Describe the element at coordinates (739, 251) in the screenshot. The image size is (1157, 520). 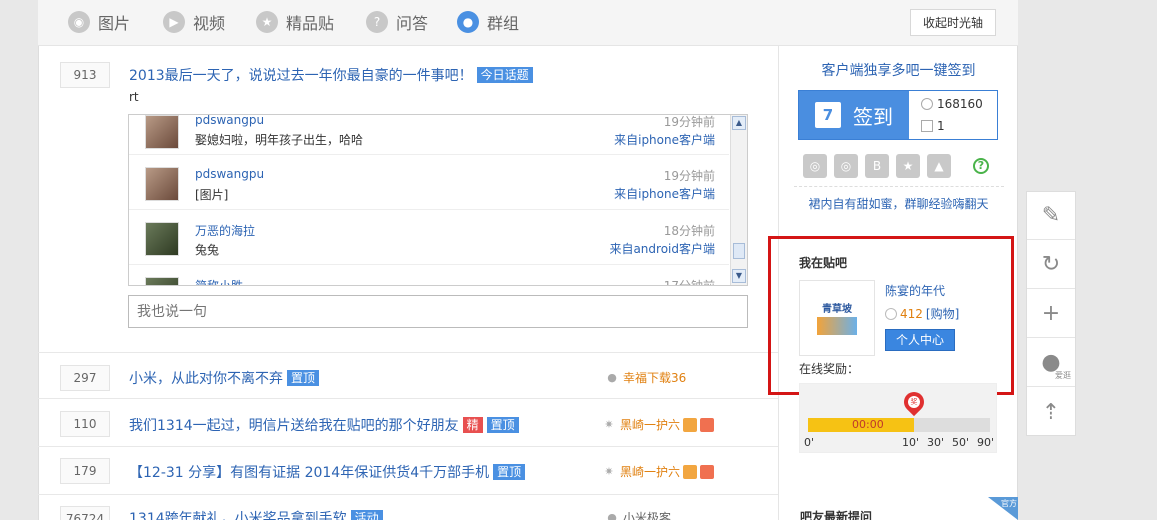
I see `scroll-thumb` at that location.